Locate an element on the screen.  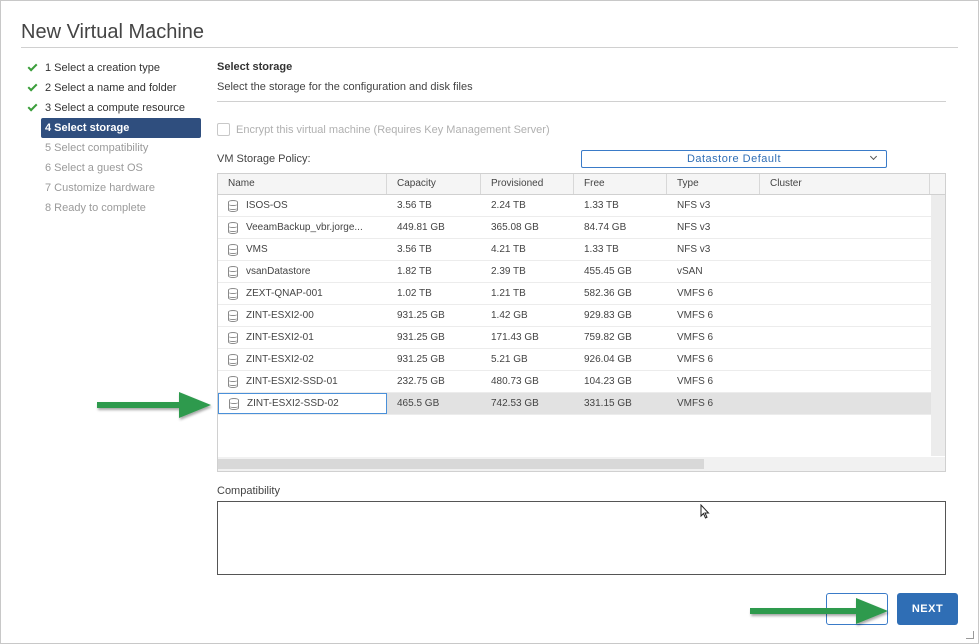
cell-capacity-text: 232.75 GB is located at coordinates (421, 381).